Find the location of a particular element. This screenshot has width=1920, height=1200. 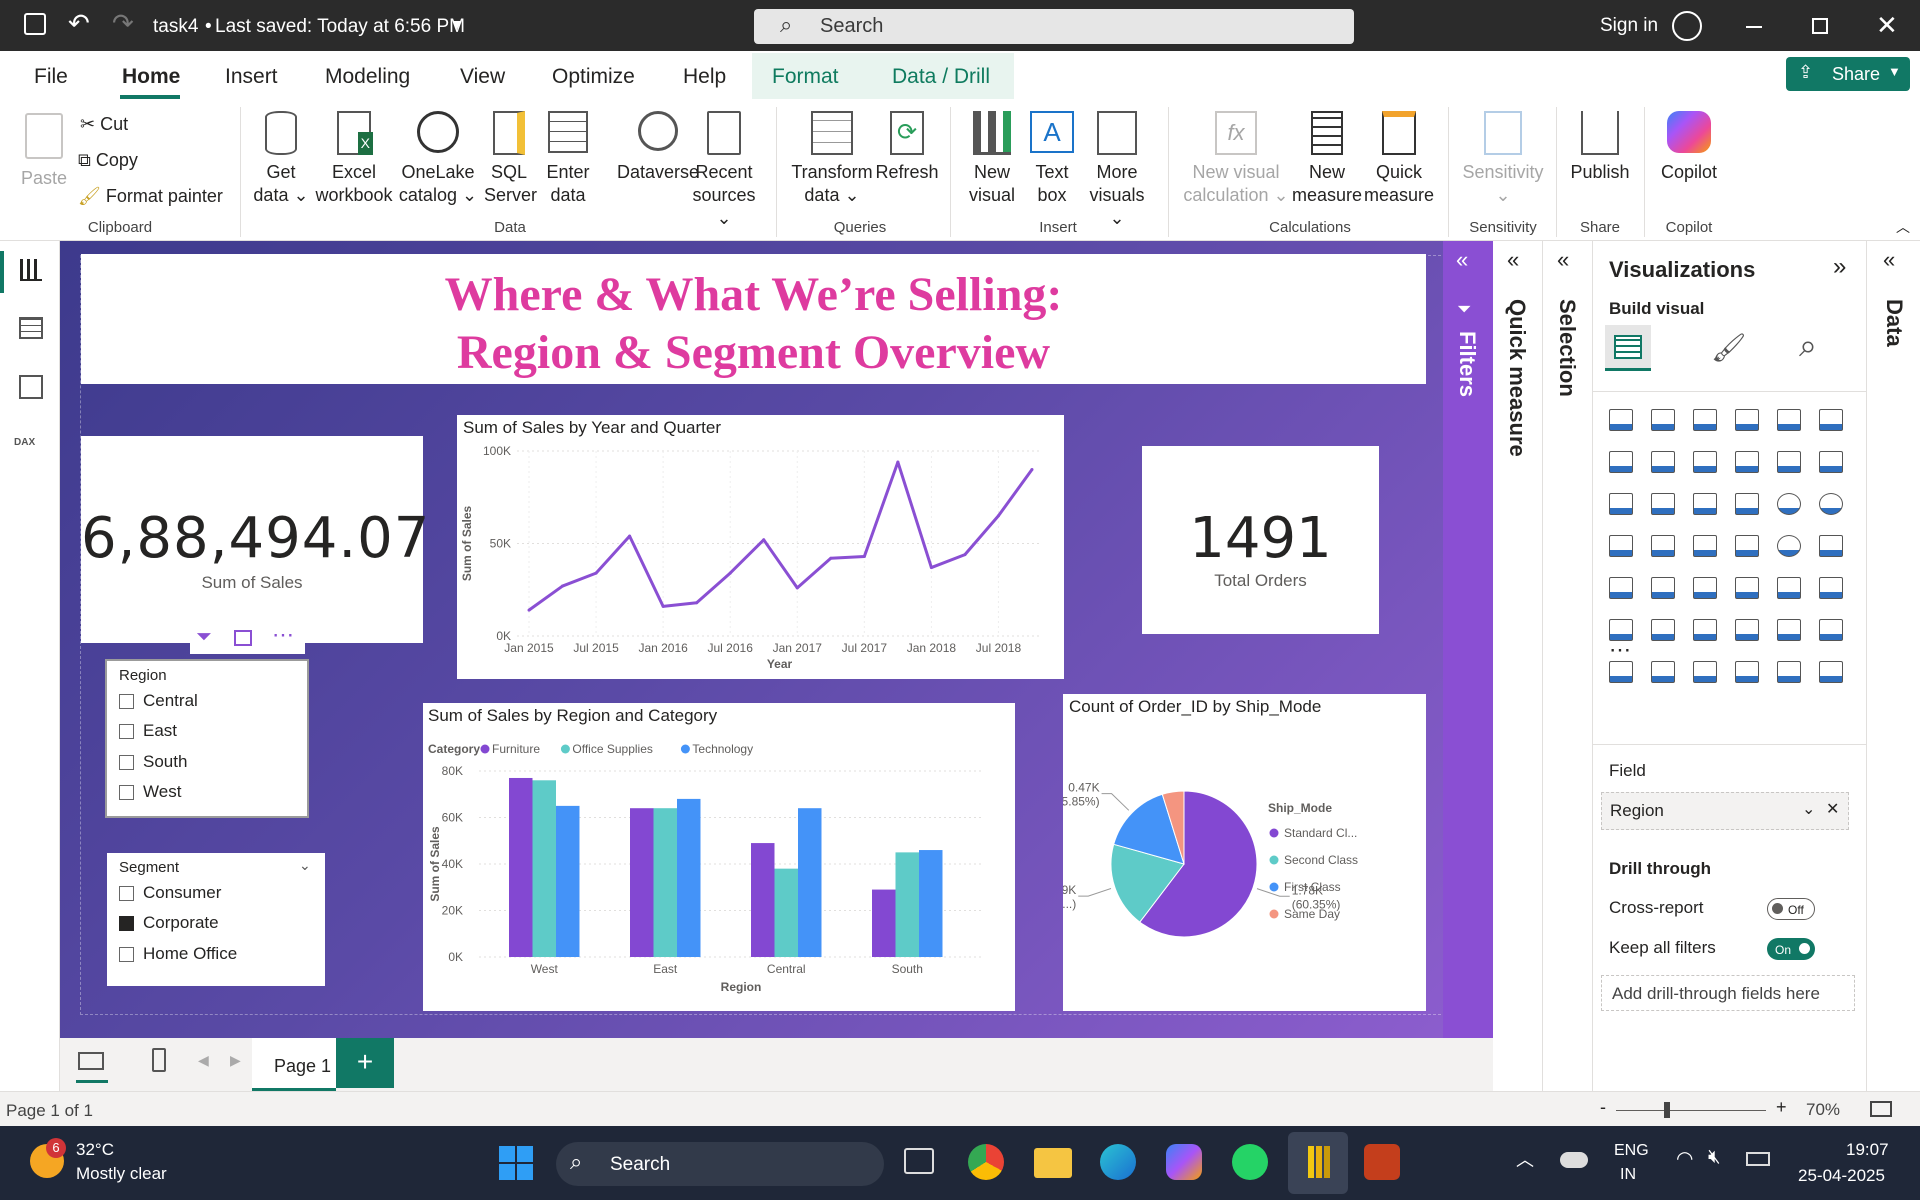

decomposition-tree-icon is located at coordinates (1705, 630).